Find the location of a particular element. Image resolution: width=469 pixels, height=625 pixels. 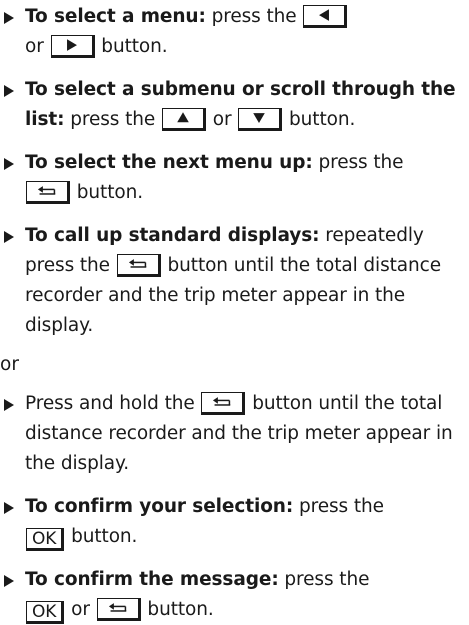

or-separator: or is located at coordinates (9, 364).